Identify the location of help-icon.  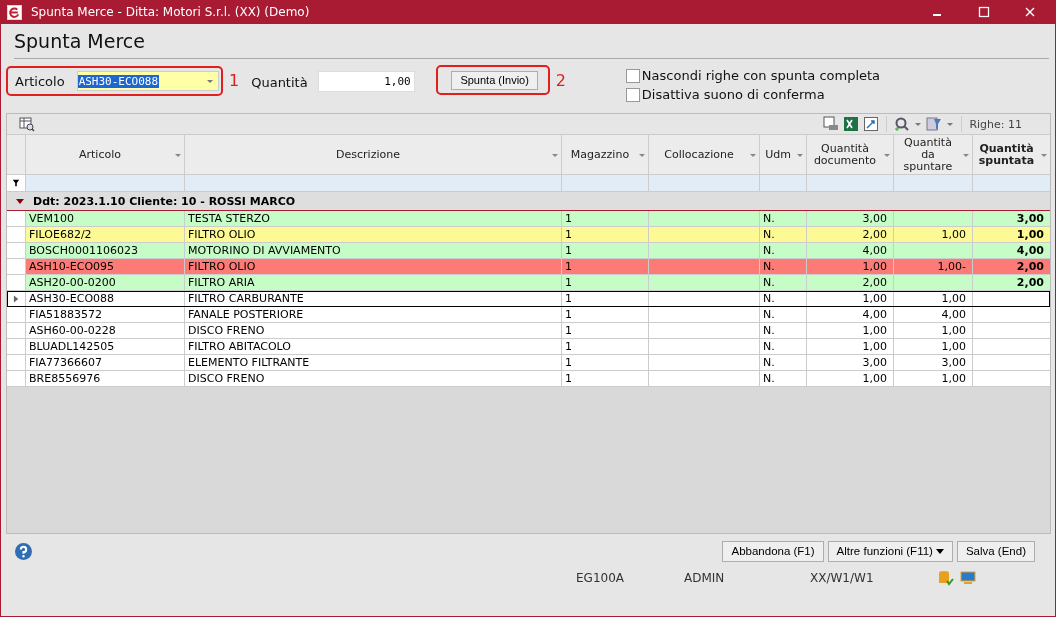
(23, 551).